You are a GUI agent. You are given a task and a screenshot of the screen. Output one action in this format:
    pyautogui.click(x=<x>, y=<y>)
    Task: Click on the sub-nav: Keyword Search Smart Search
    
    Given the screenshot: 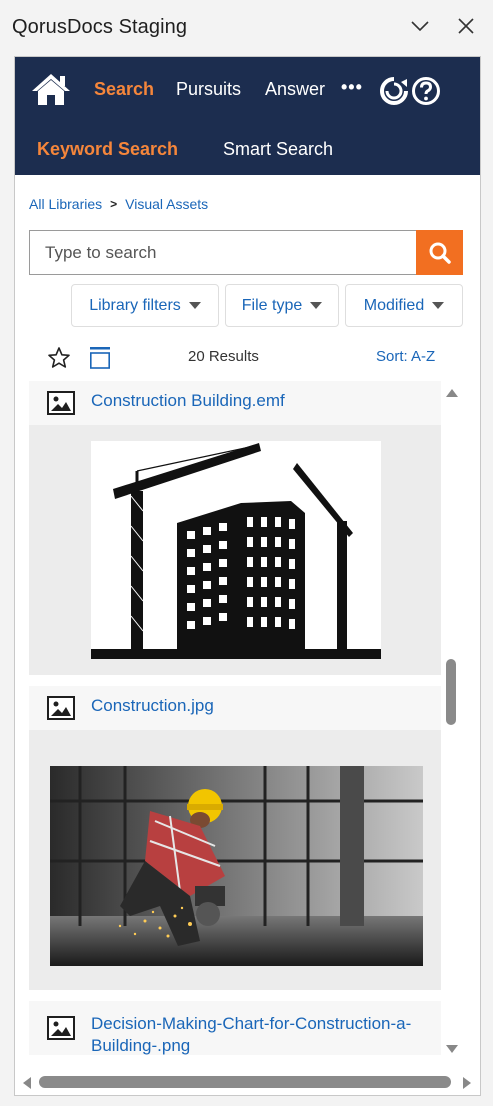 What is the action you would take?
    pyautogui.click(x=247, y=149)
    